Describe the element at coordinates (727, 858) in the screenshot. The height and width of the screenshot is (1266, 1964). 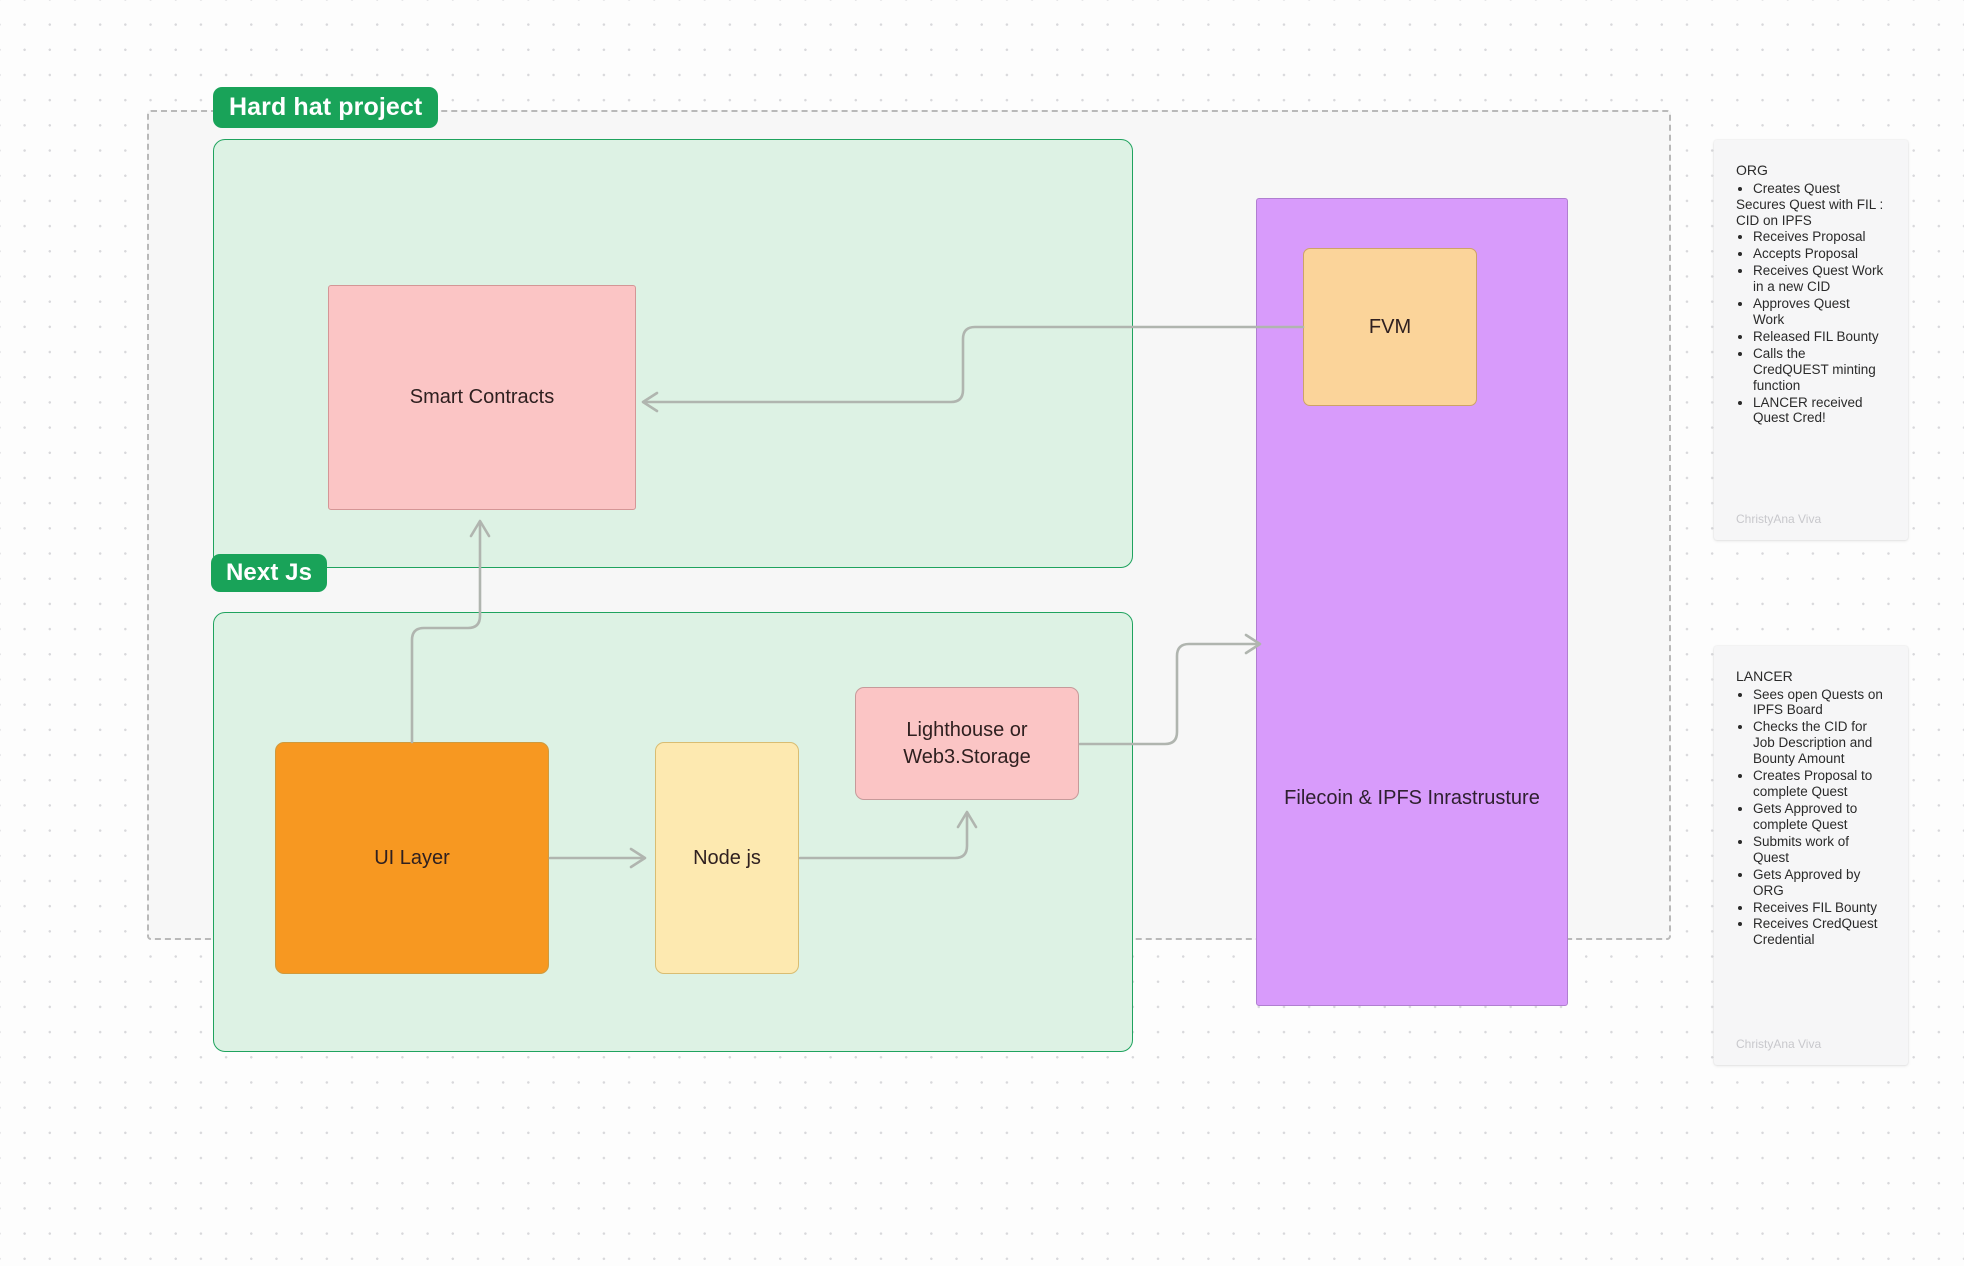
I see `node-node-js: Node js` at that location.